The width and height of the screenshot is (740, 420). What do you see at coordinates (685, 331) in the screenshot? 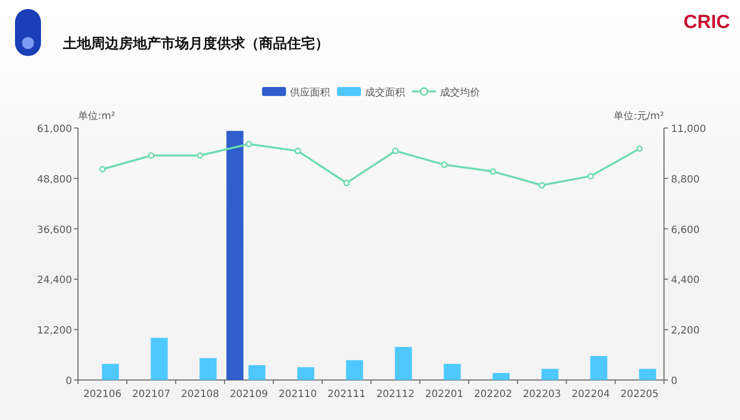
I see `axis-tick-label: 2,200` at bounding box center [685, 331].